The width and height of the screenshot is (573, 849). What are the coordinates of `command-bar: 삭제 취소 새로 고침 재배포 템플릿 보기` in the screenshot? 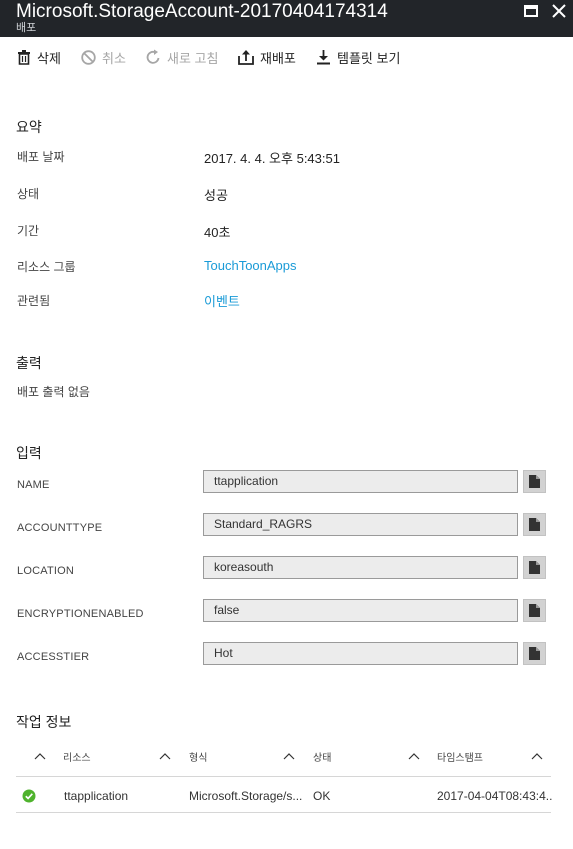 It's located at (286, 57).